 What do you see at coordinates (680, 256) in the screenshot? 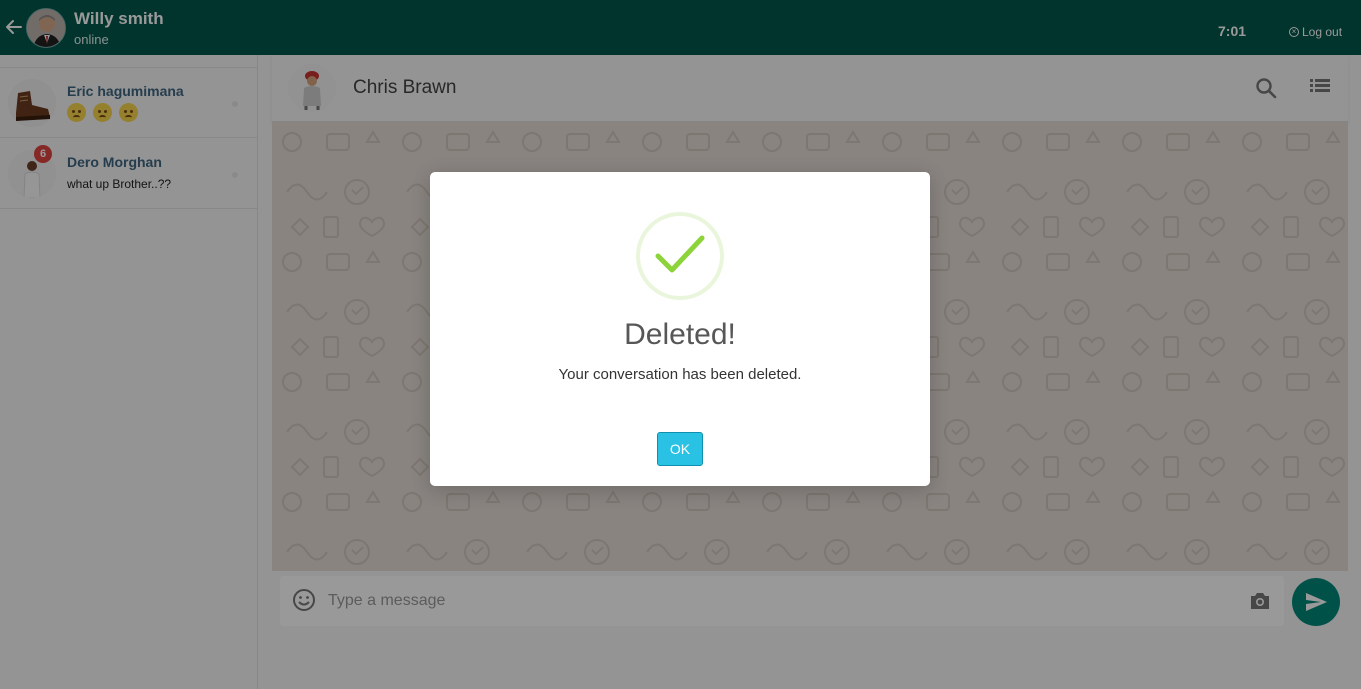
I see `success-check-icon` at bounding box center [680, 256].